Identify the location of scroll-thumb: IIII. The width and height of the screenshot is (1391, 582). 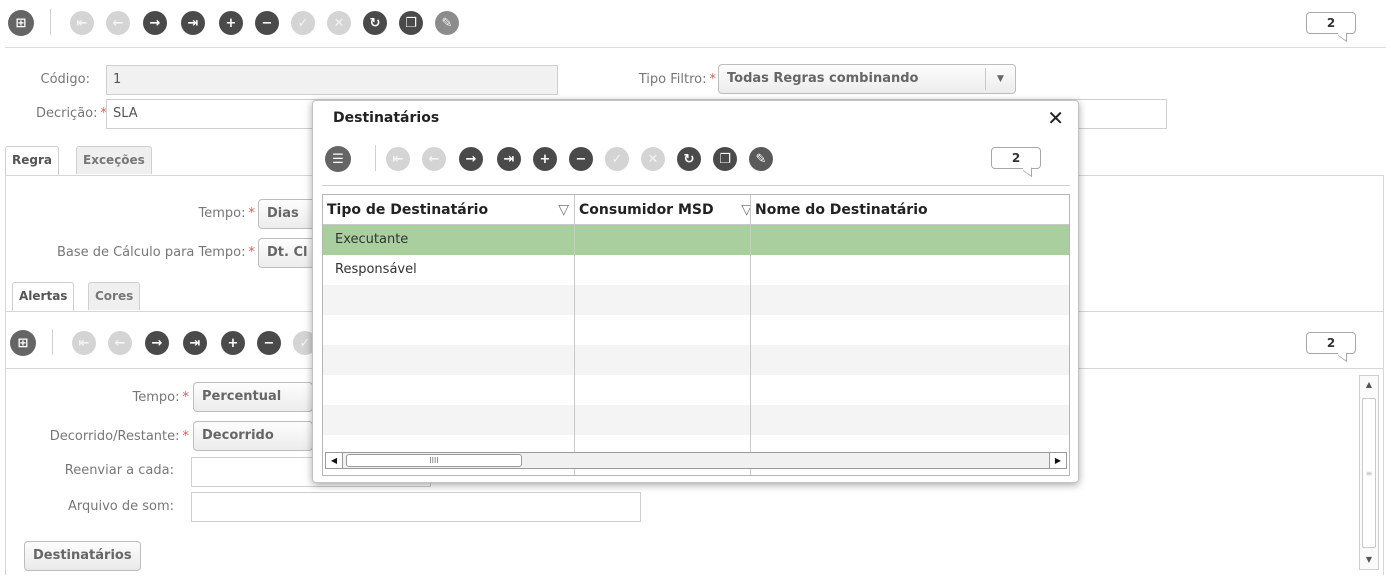
(434, 460).